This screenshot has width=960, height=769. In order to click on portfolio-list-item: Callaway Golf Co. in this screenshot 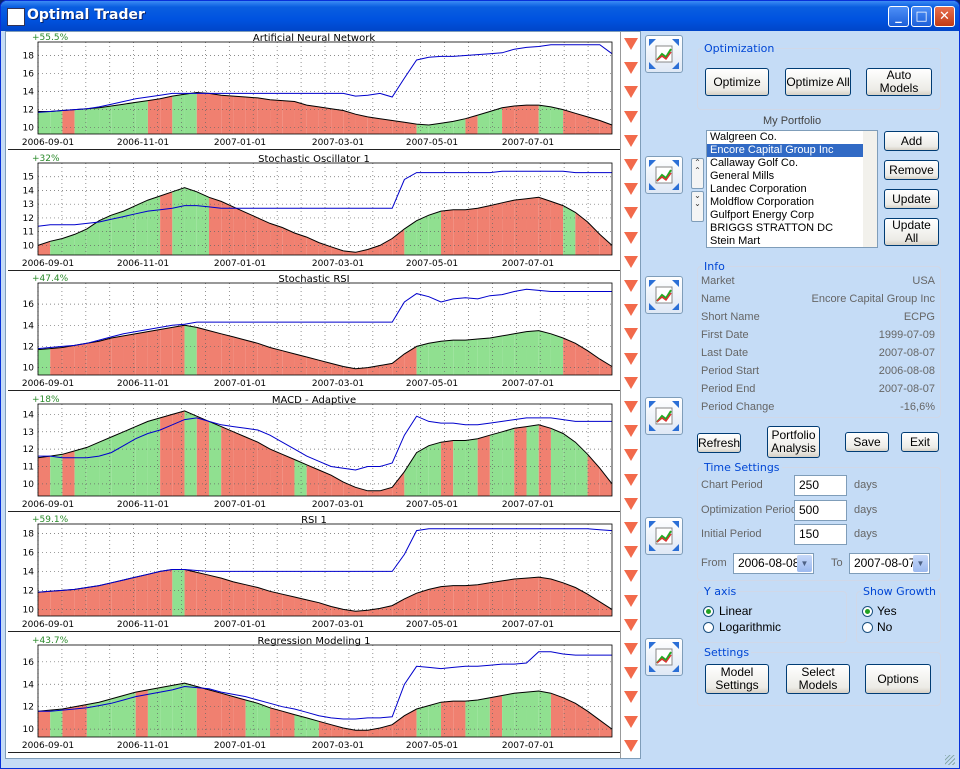, I will do `click(792, 163)`.